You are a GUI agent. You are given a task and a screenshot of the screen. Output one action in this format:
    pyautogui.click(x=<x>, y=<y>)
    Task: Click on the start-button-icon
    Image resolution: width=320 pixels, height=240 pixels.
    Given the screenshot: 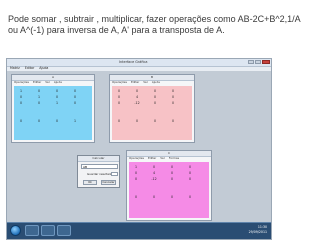 What is the action you would take?
    pyautogui.click(x=15, y=230)
    